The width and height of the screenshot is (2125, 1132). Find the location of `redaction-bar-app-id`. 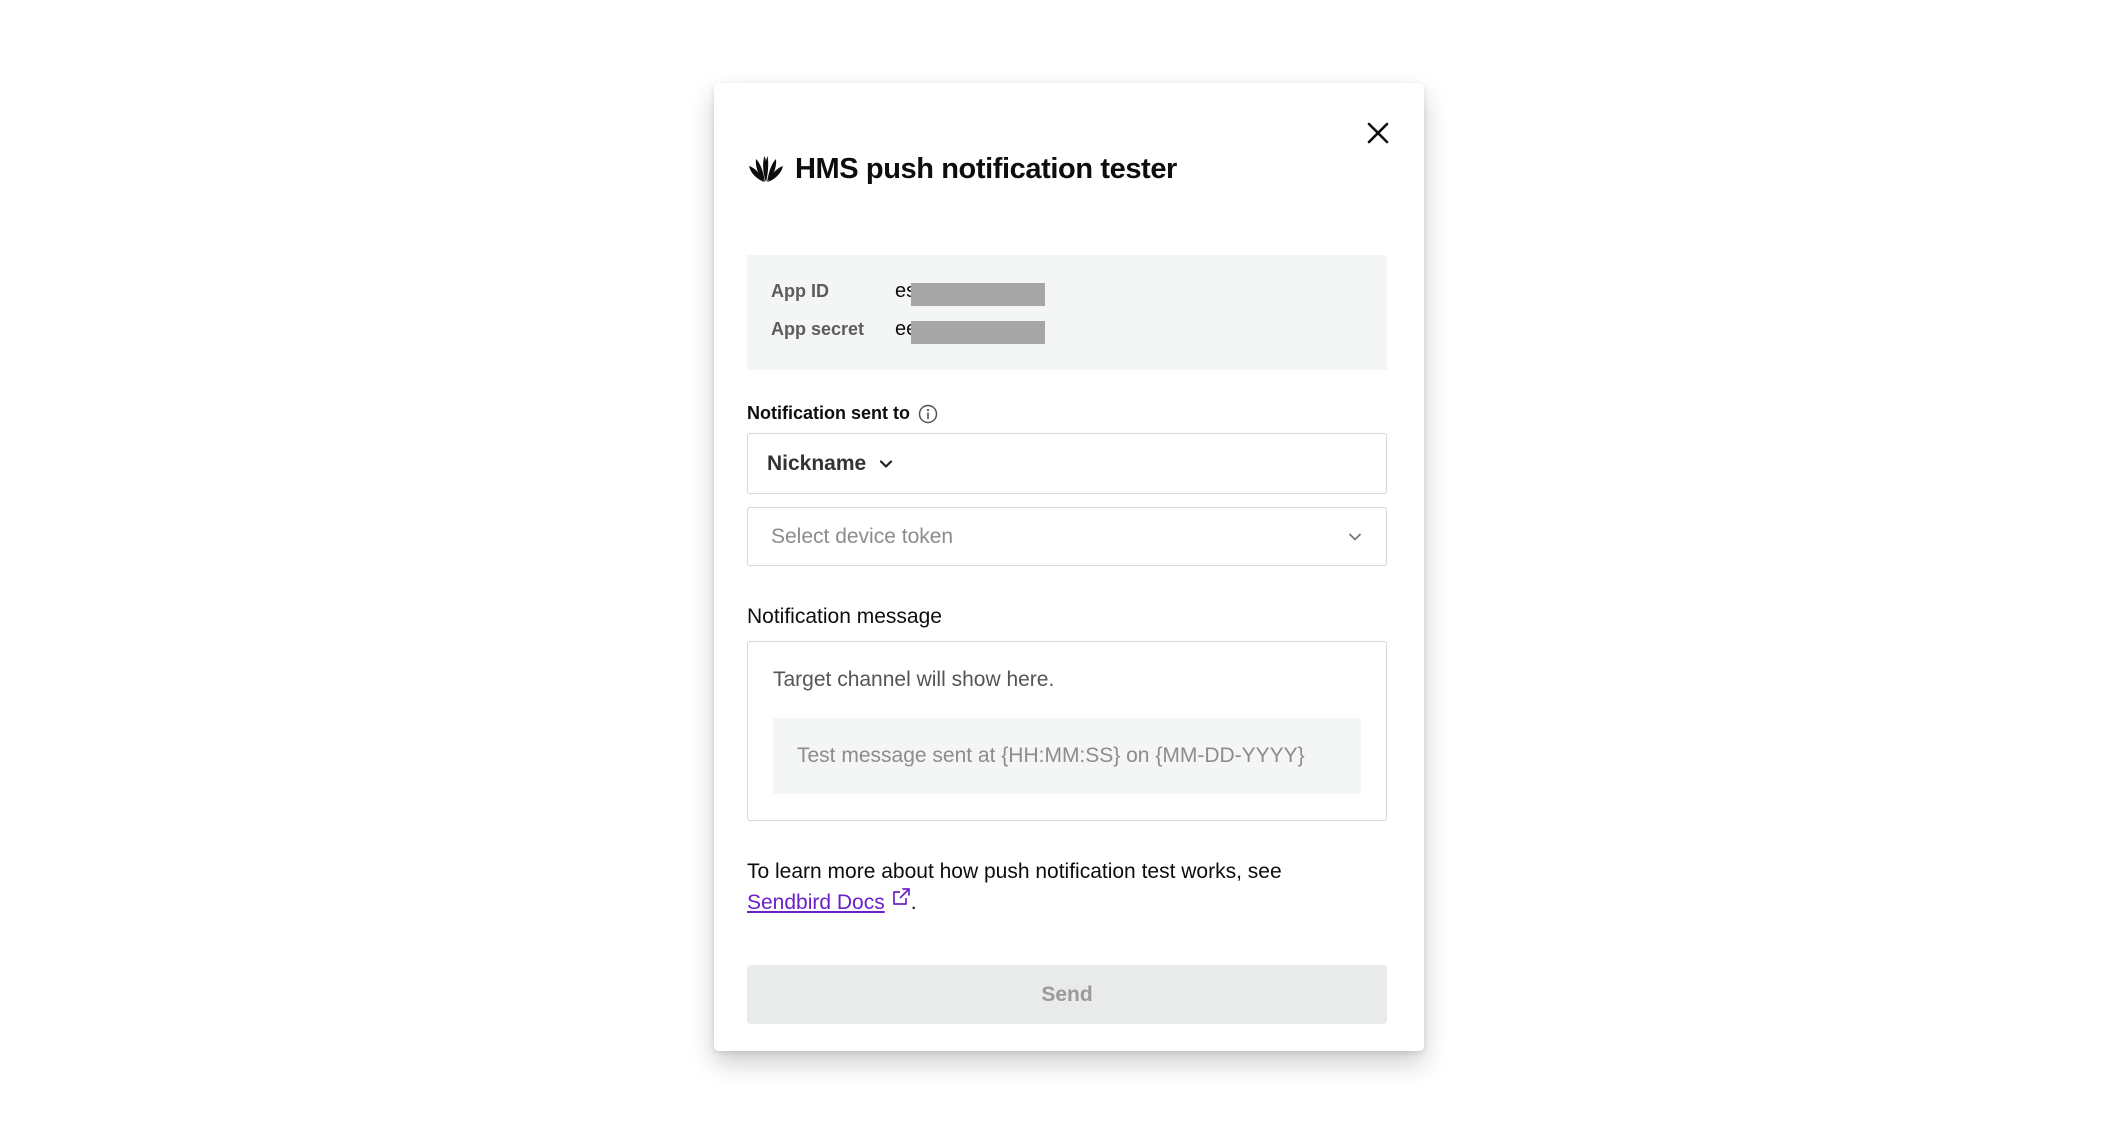

redaction-bar-app-id is located at coordinates (978, 294).